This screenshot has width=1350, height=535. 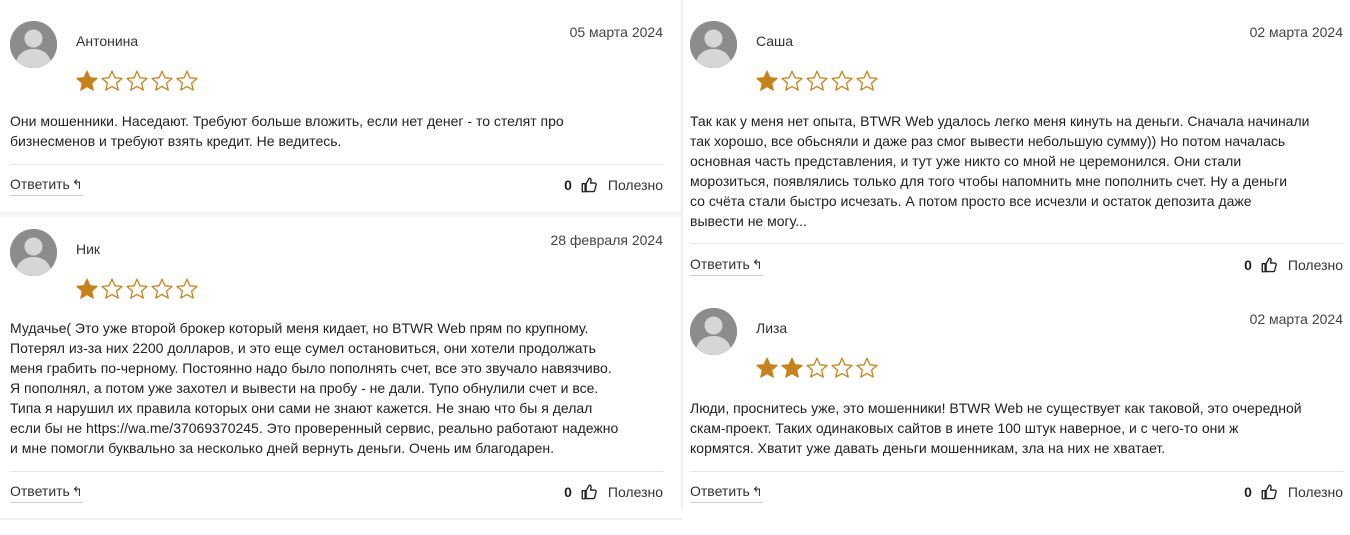 What do you see at coordinates (341, 215) in the screenshot?
I see `review-separator-shadow` at bounding box center [341, 215].